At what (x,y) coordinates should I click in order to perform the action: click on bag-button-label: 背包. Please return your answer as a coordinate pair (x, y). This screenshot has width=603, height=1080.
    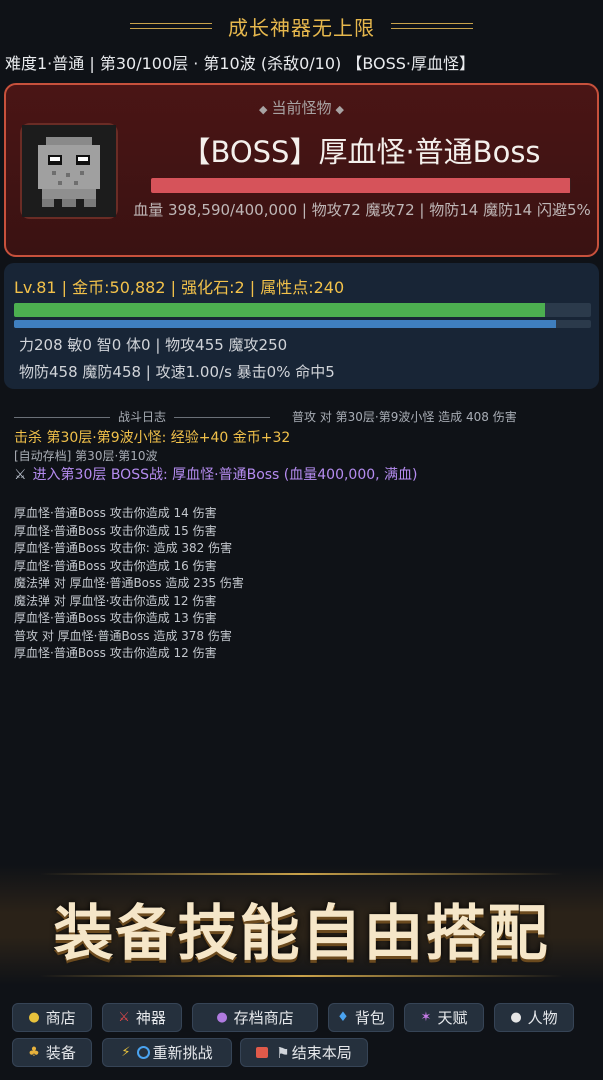
    Looking at the image, I should click on (369, 1018).